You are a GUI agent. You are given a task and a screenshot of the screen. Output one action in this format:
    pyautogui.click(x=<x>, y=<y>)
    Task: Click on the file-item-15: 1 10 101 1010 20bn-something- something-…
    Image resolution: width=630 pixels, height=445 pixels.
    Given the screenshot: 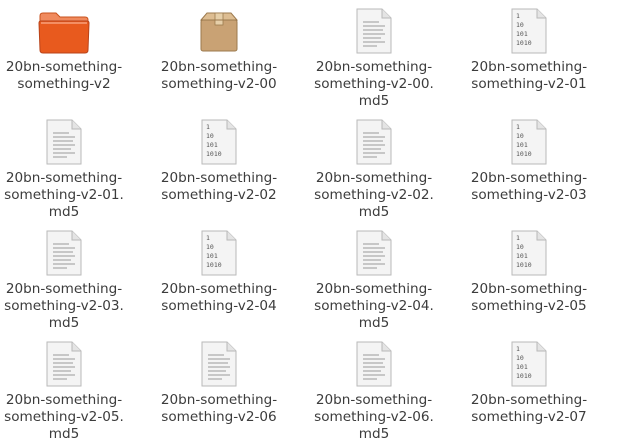 What is the action you would take?
    pyautogui.click(x=529, y=391)
    